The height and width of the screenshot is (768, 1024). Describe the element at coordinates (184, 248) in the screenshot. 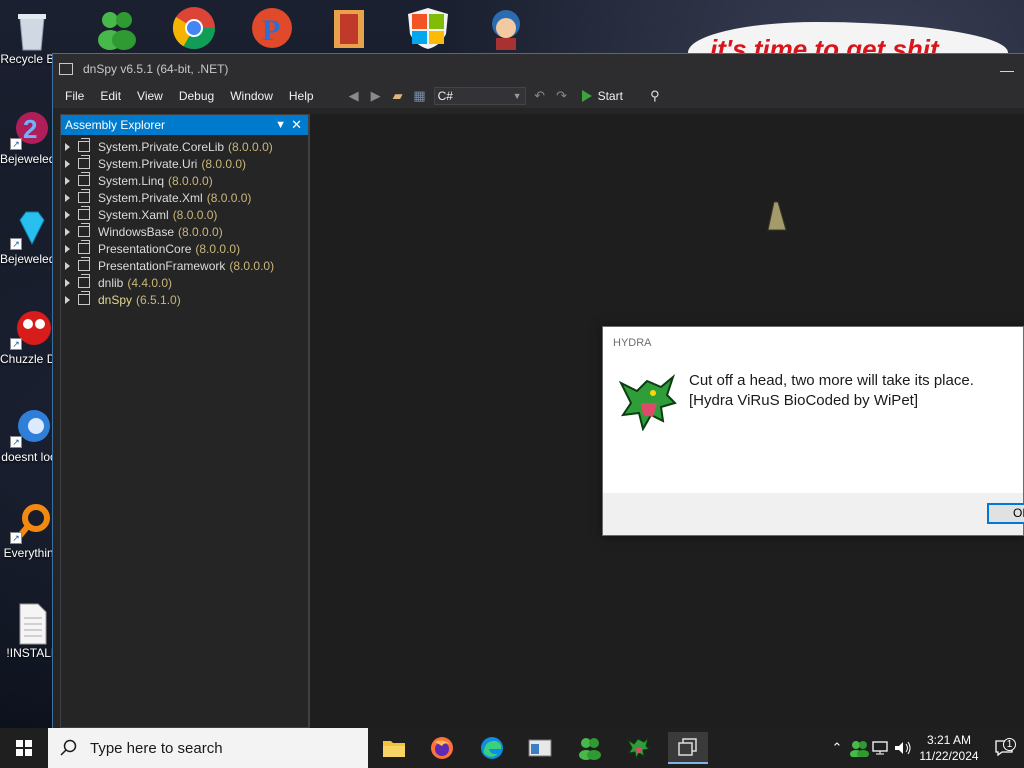

I see `assembly-row: PresentationCore (8.0.0.0)` at that location.